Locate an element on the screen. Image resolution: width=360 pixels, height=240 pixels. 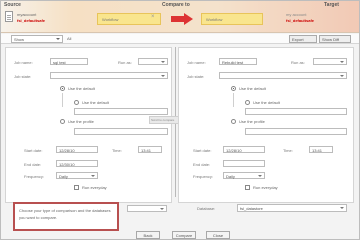
target-default-option: Use the default is located at coordinates (252, 88).